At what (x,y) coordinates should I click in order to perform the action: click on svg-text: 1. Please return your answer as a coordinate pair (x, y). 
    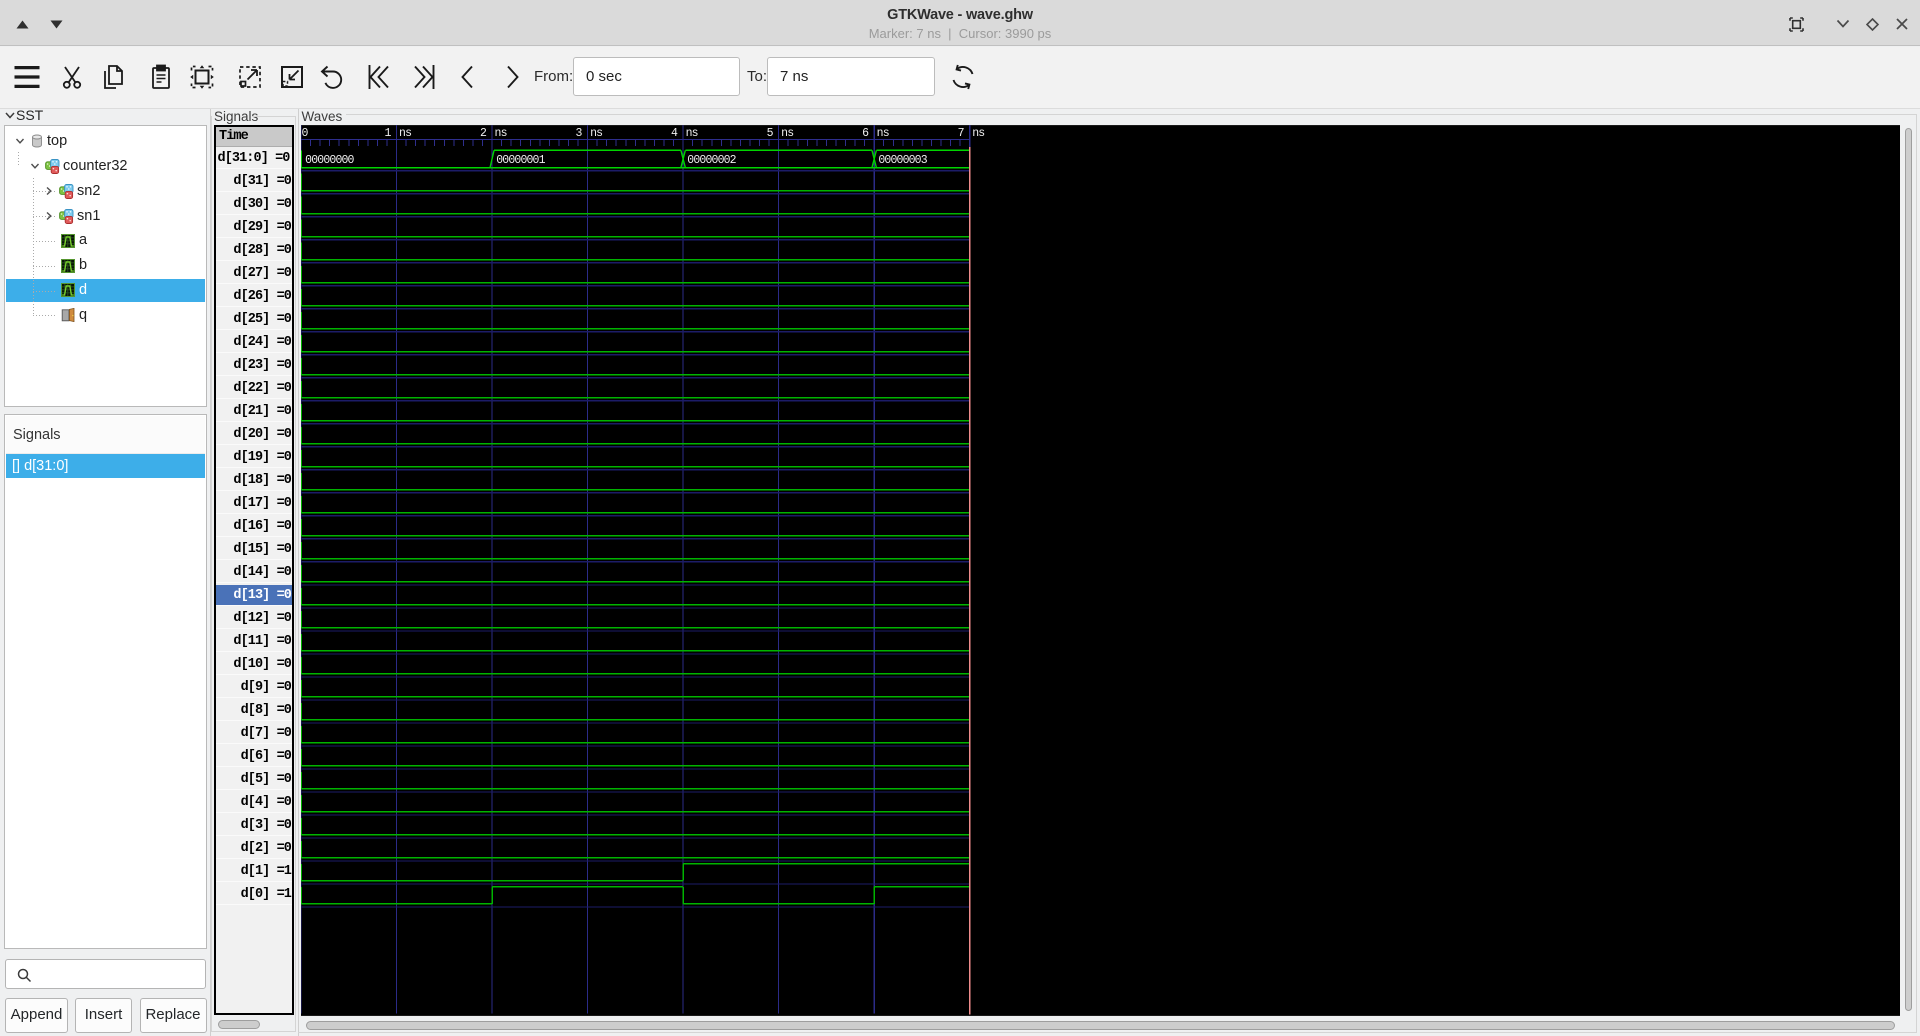
    Looking at the image, I should click on (387, 133).